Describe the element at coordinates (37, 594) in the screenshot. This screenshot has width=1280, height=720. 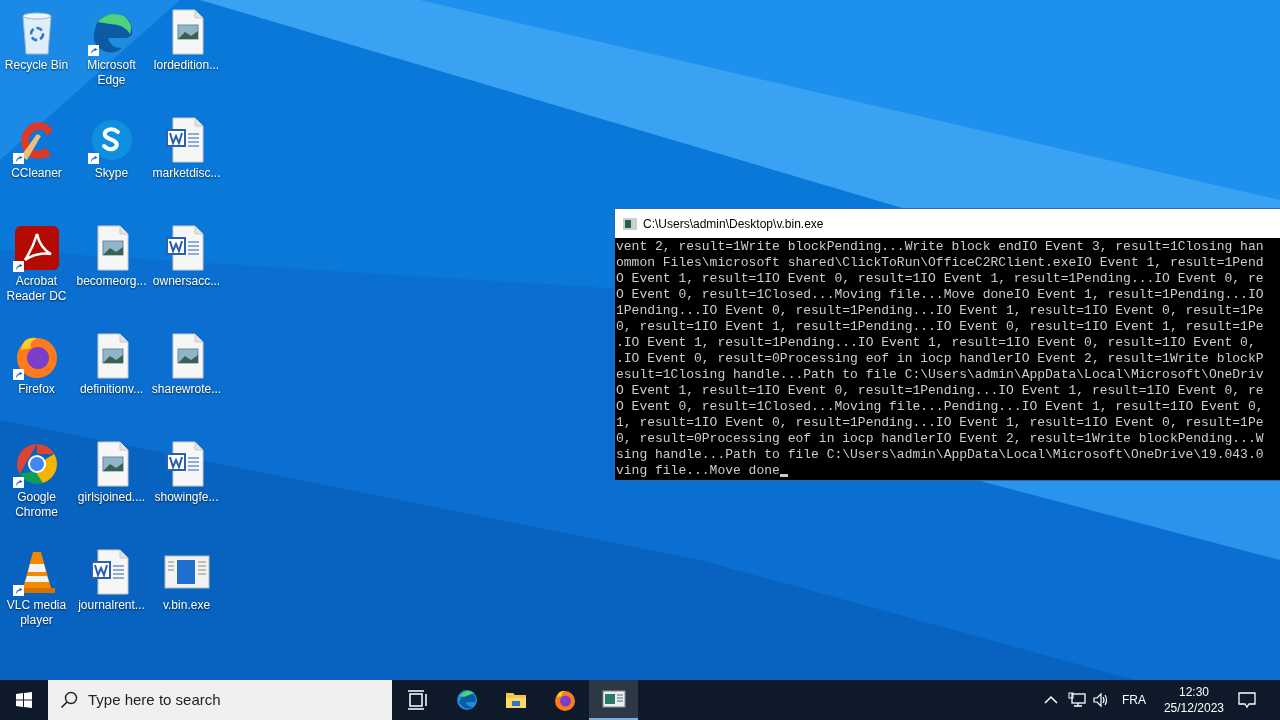
I see `desktop-icon: VLC media player` at that location.